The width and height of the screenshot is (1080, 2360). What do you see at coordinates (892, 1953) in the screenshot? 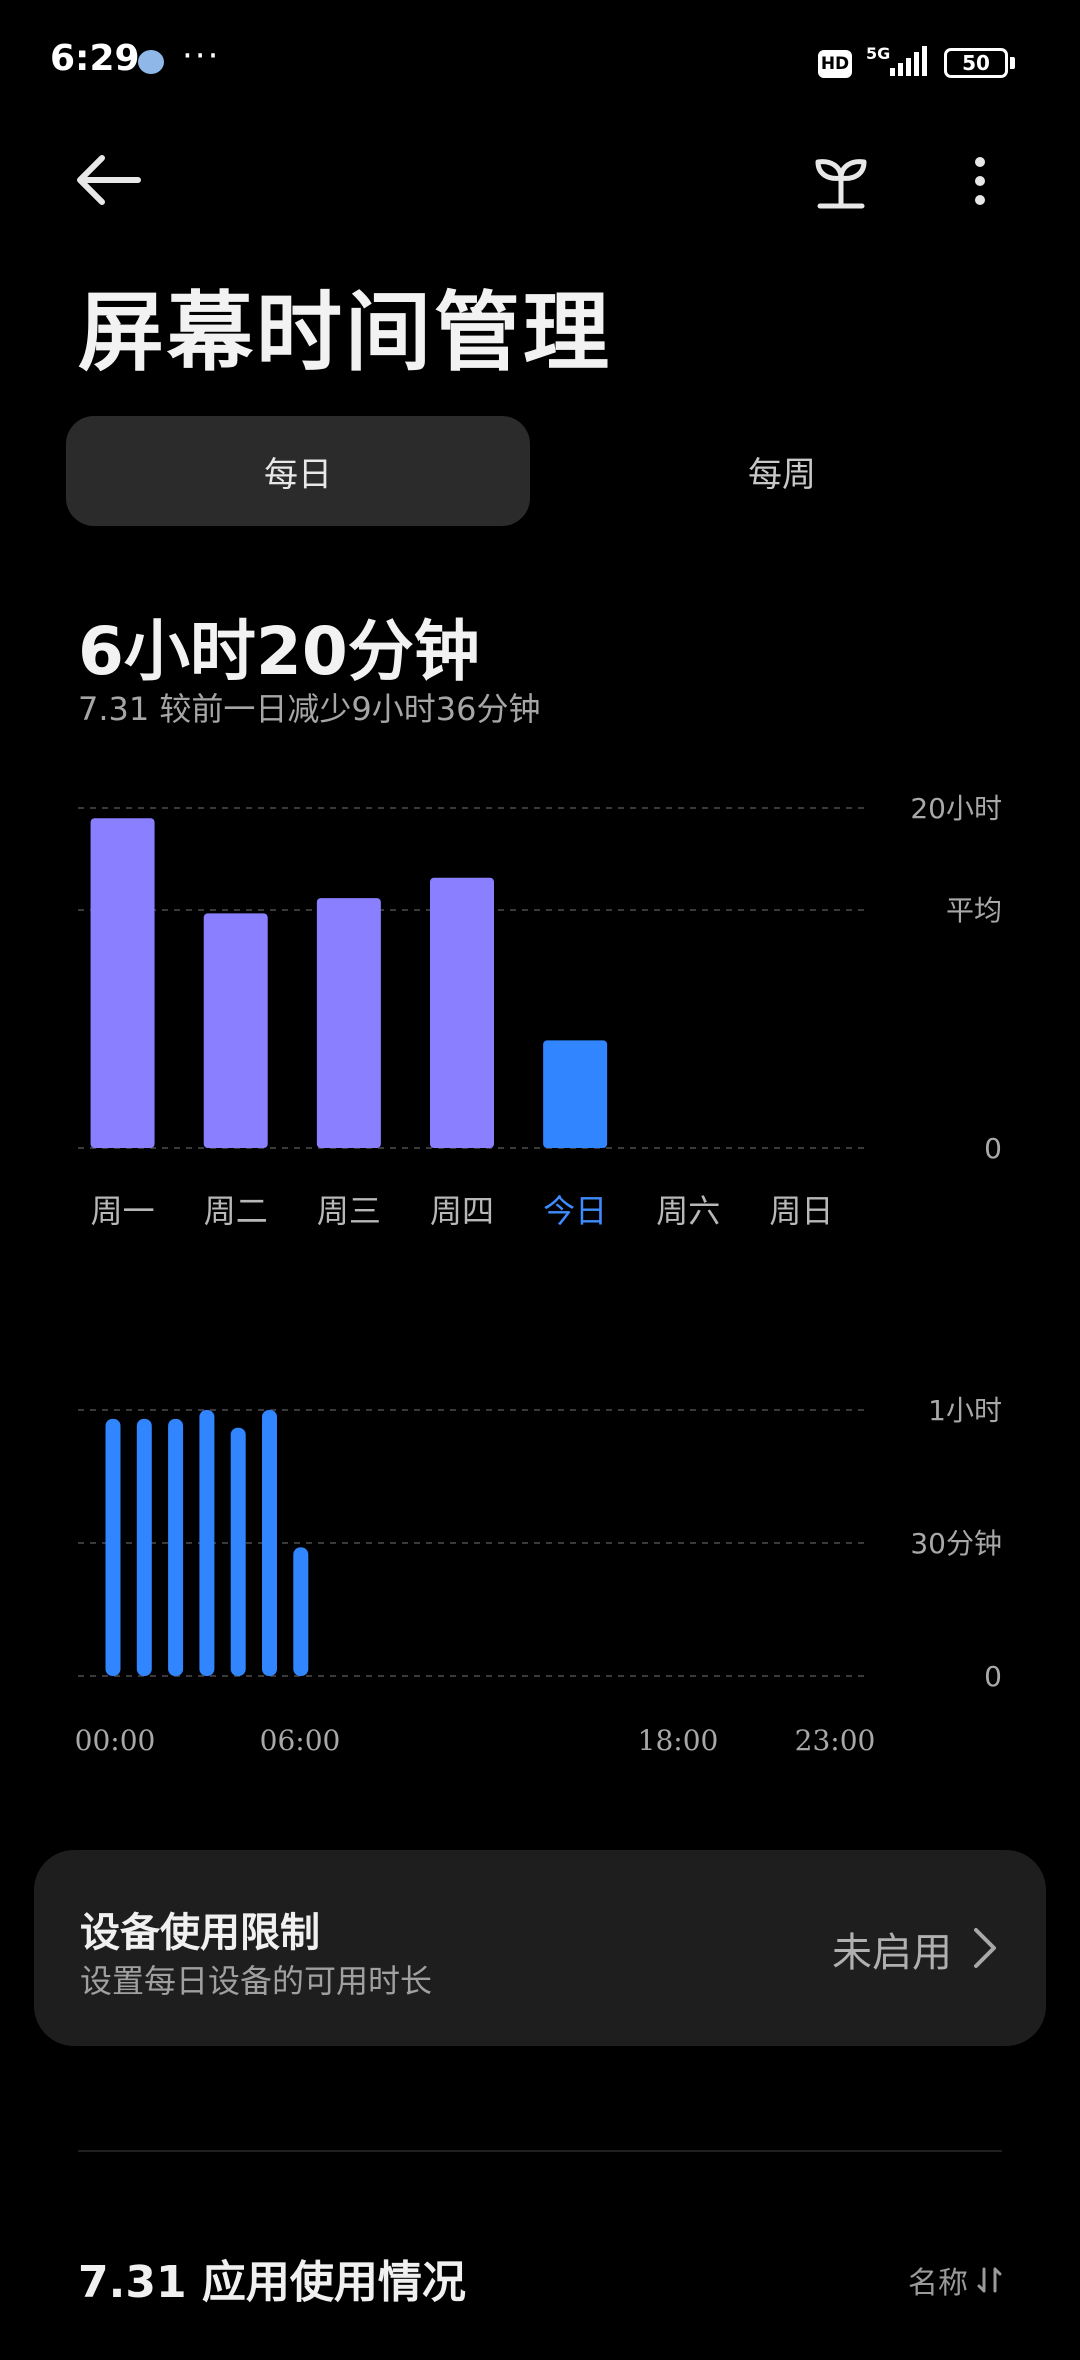
I see `device-limit-status: 未启用` at bounding box center [892, 1953].